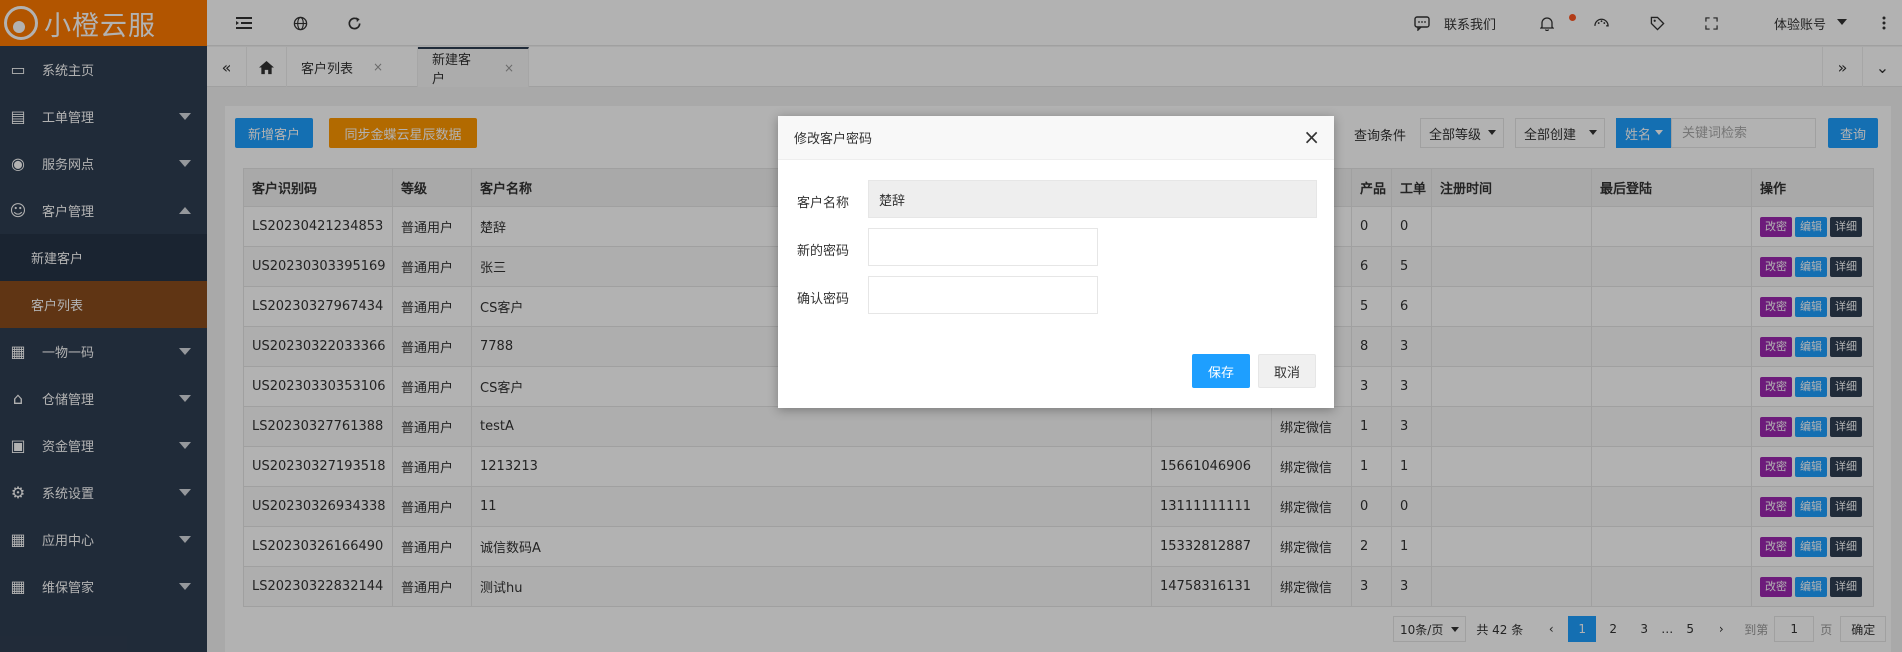 The height and width of the screenshot is (652, 1902). I want to click on confirm-password-field, so click(983, 295).